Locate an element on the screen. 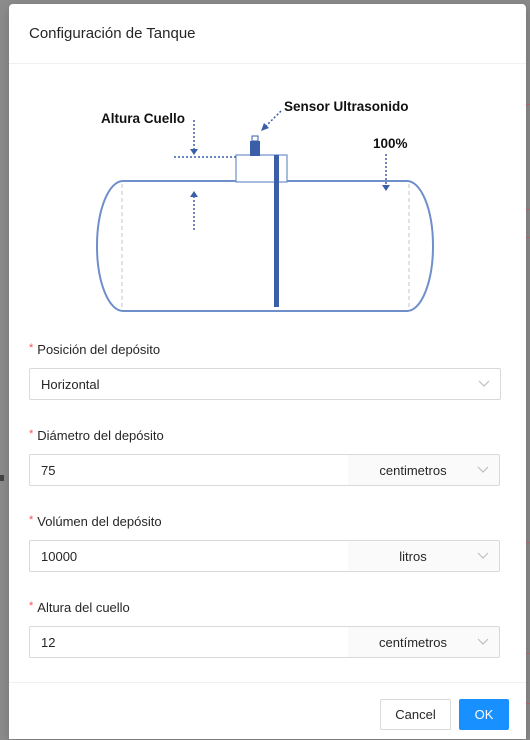 The width and height of the screenshot is (530, 740). diameter-input-group: 75 centimetros is located at coordinates (265, 470).